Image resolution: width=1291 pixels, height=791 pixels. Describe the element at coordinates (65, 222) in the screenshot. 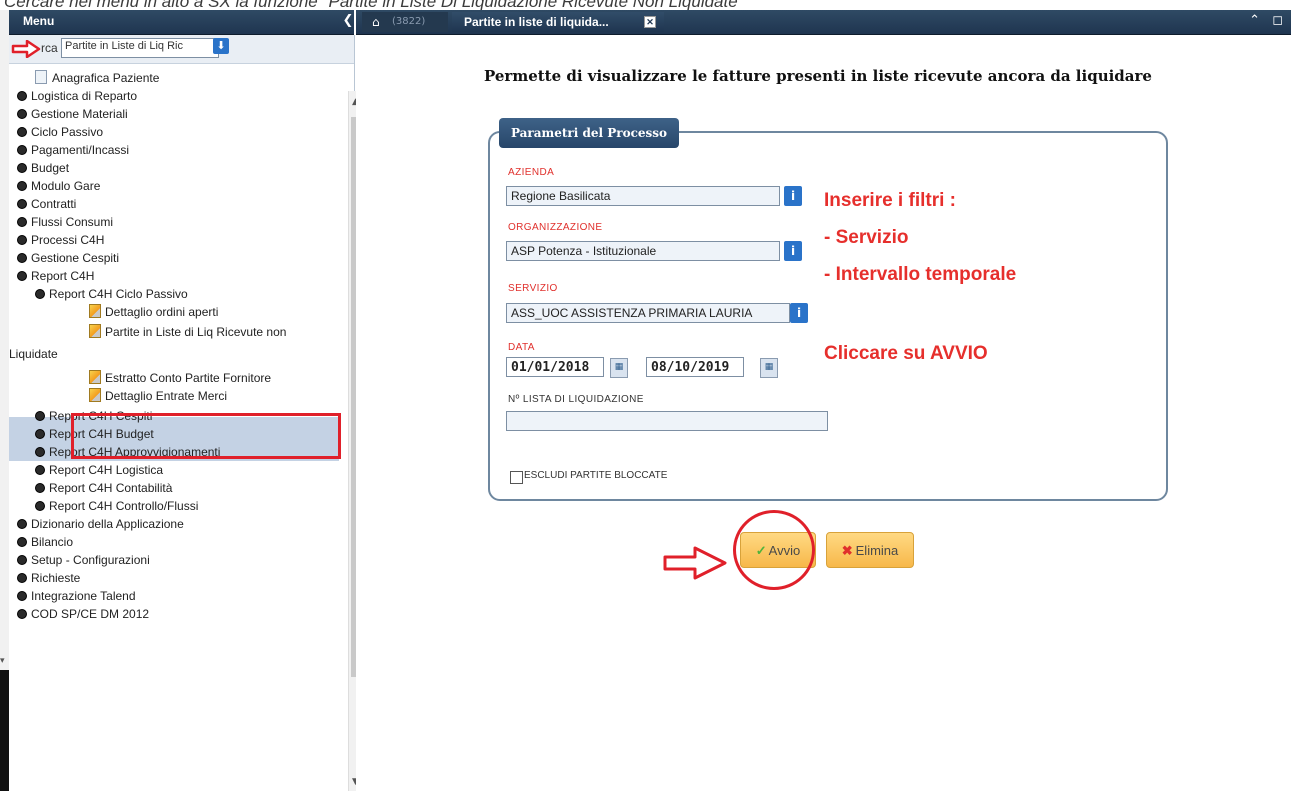

I see `menu-item: Flussi Consumi` at that location.